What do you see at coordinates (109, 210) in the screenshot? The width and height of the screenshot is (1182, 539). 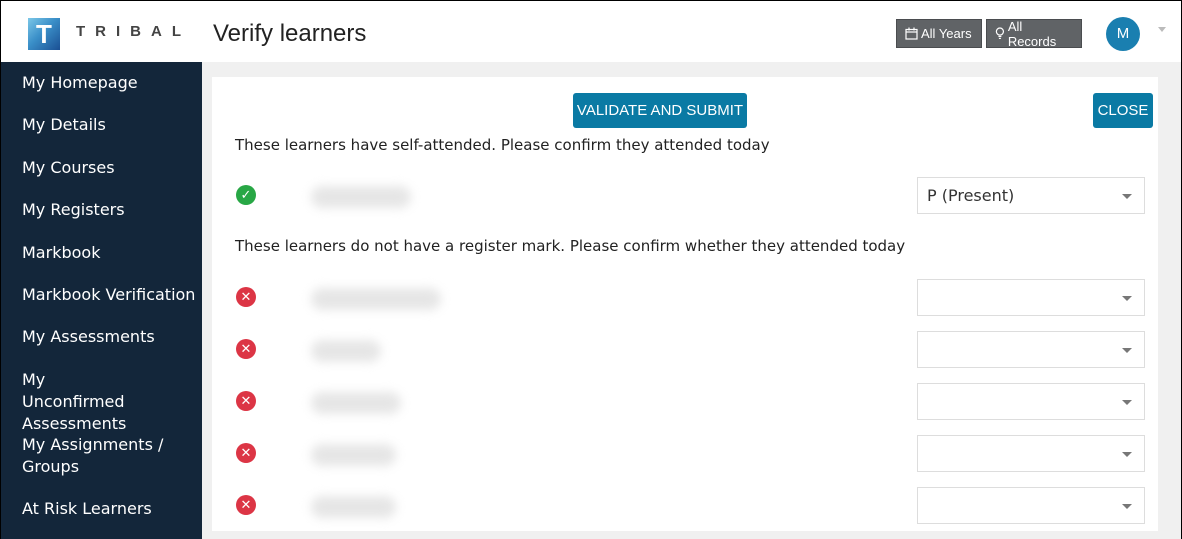 I see `sidebar-item-my-registers: My Registers` at bounding box center [109, 210].